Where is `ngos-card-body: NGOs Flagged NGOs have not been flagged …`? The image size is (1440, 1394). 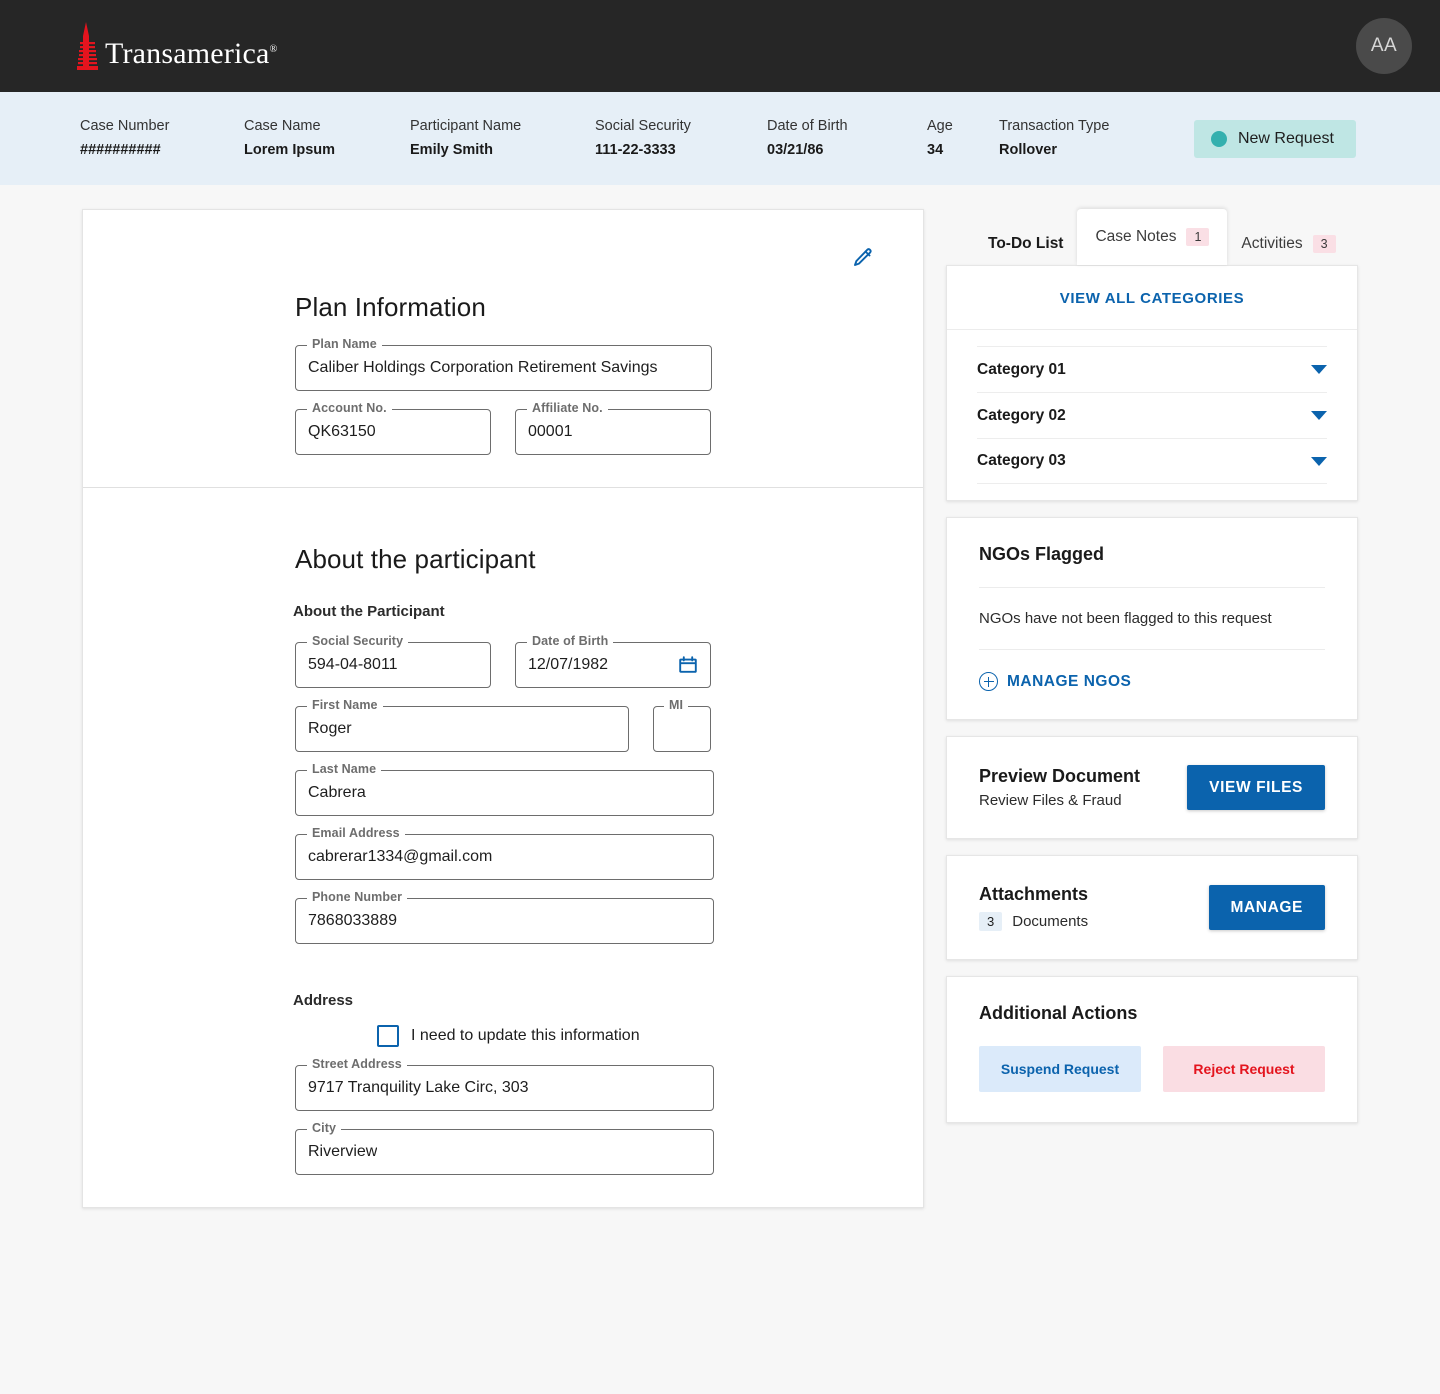
ngos-card-body: NGOs Flagged NGOs have not been flagged … is located at coordinates (1152, 618).